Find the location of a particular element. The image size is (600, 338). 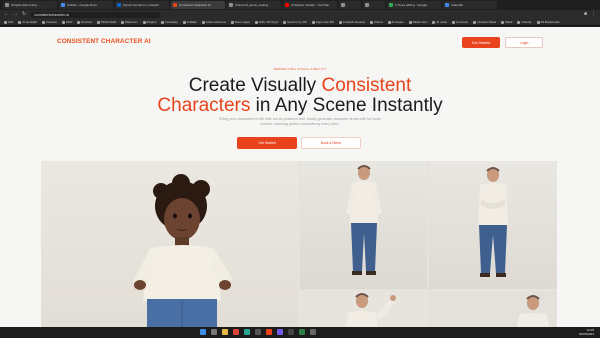

bookmark-label: iCloud is located at coordinates (378, 22).